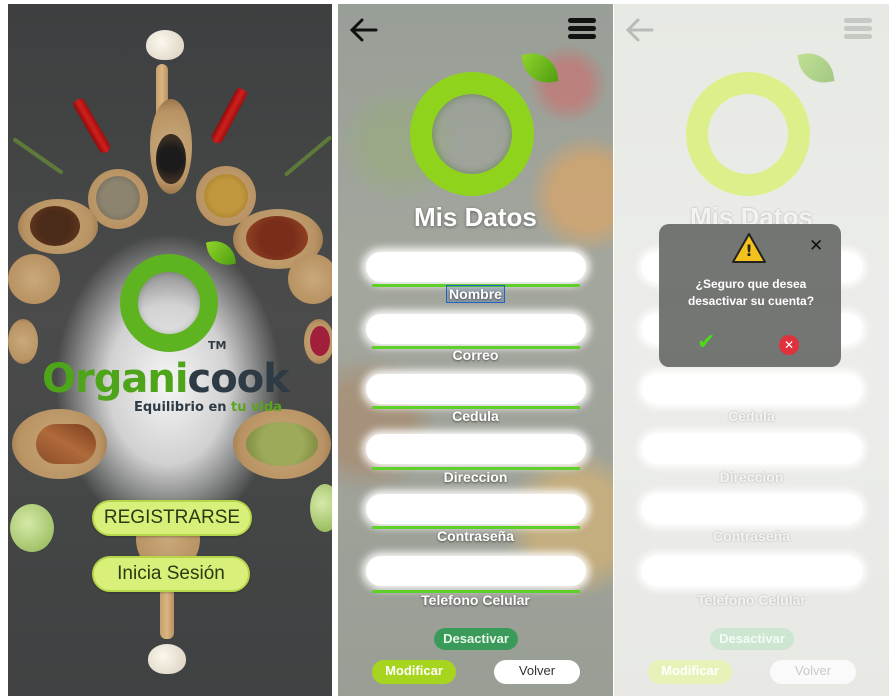 Image resolution: width=889 pixels, height=700 pixels. I want to click on brand-tagline: Equilibrio en tu vida, so click(208, 407).